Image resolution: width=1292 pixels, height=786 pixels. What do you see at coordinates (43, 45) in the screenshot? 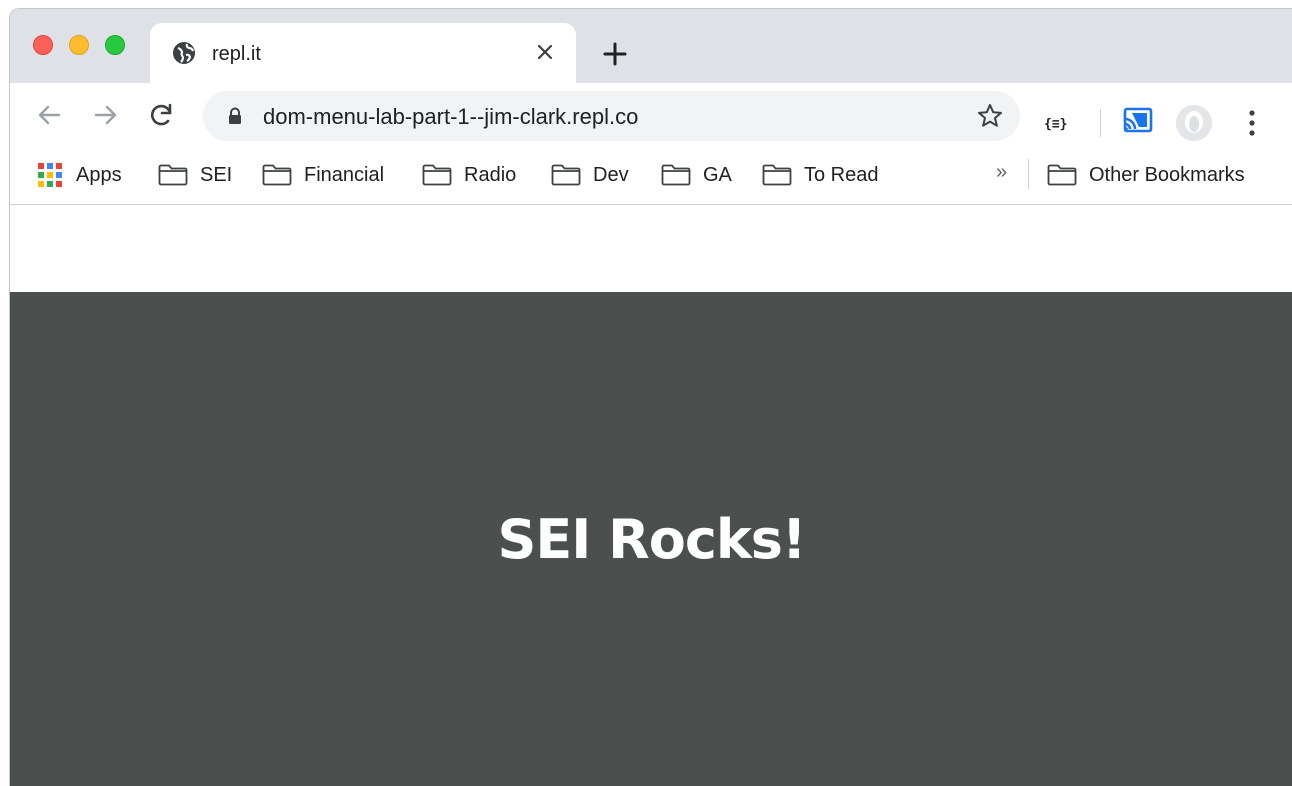
I see `close-window-button` at bounding box center [43, 45].